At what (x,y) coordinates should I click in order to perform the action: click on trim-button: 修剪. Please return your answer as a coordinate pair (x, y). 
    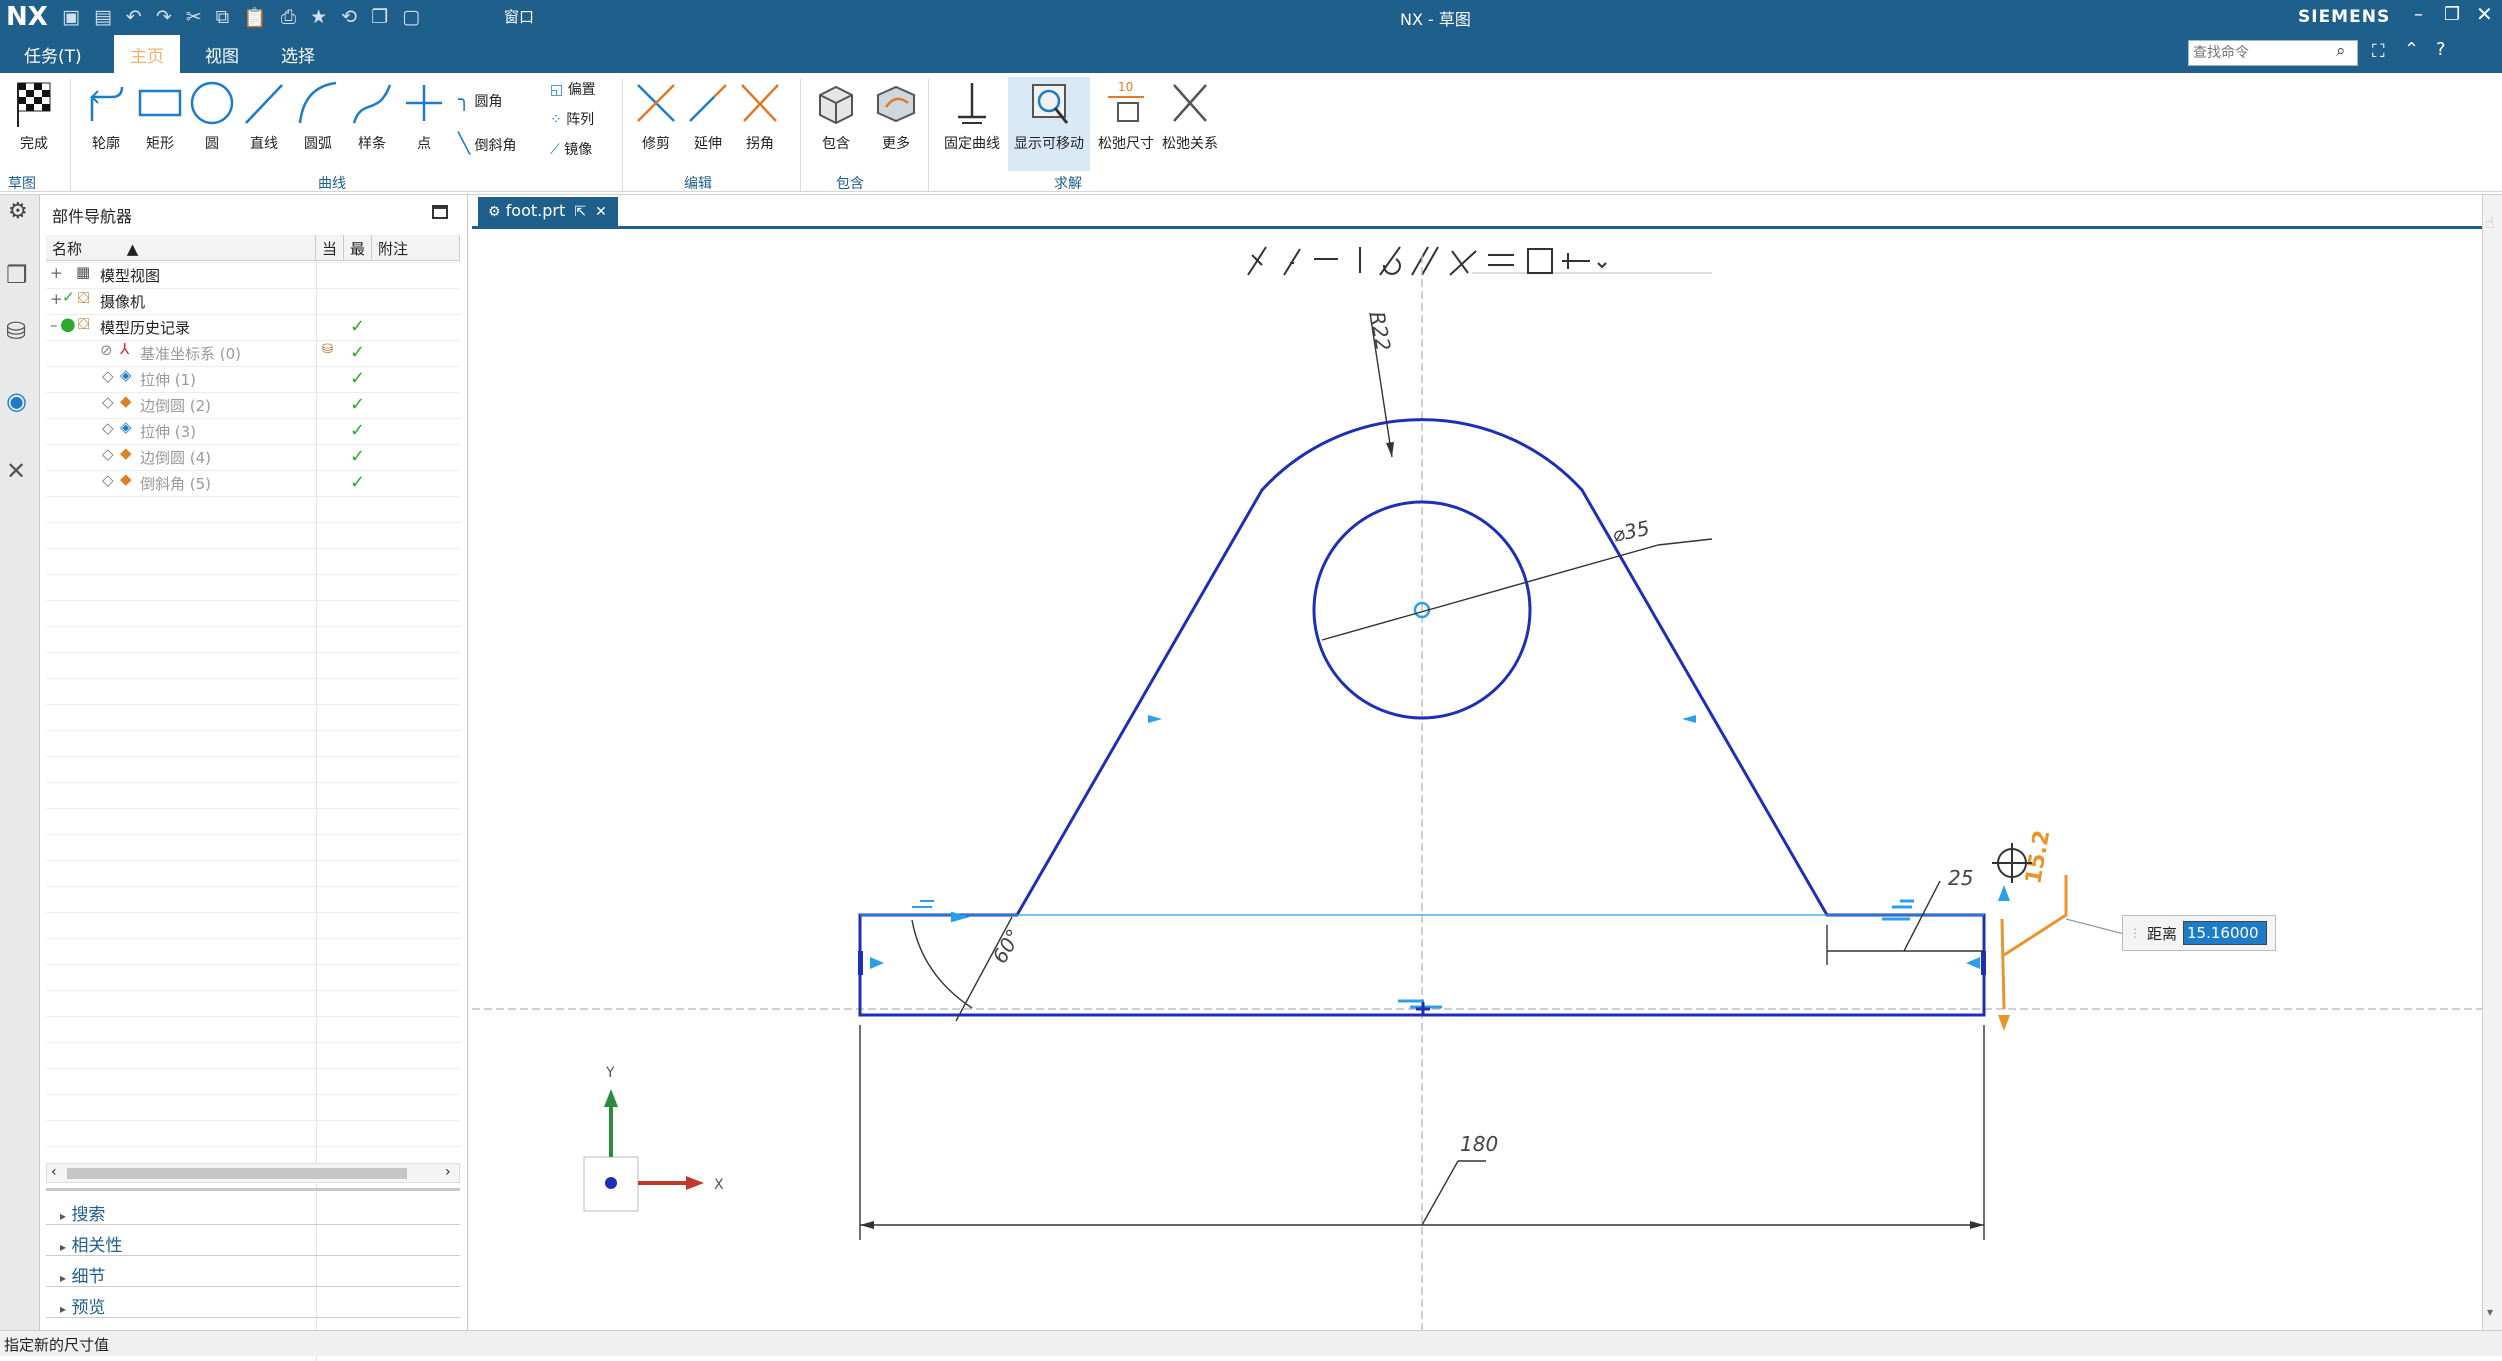
    Looking at the image, I should click on (656, 115).